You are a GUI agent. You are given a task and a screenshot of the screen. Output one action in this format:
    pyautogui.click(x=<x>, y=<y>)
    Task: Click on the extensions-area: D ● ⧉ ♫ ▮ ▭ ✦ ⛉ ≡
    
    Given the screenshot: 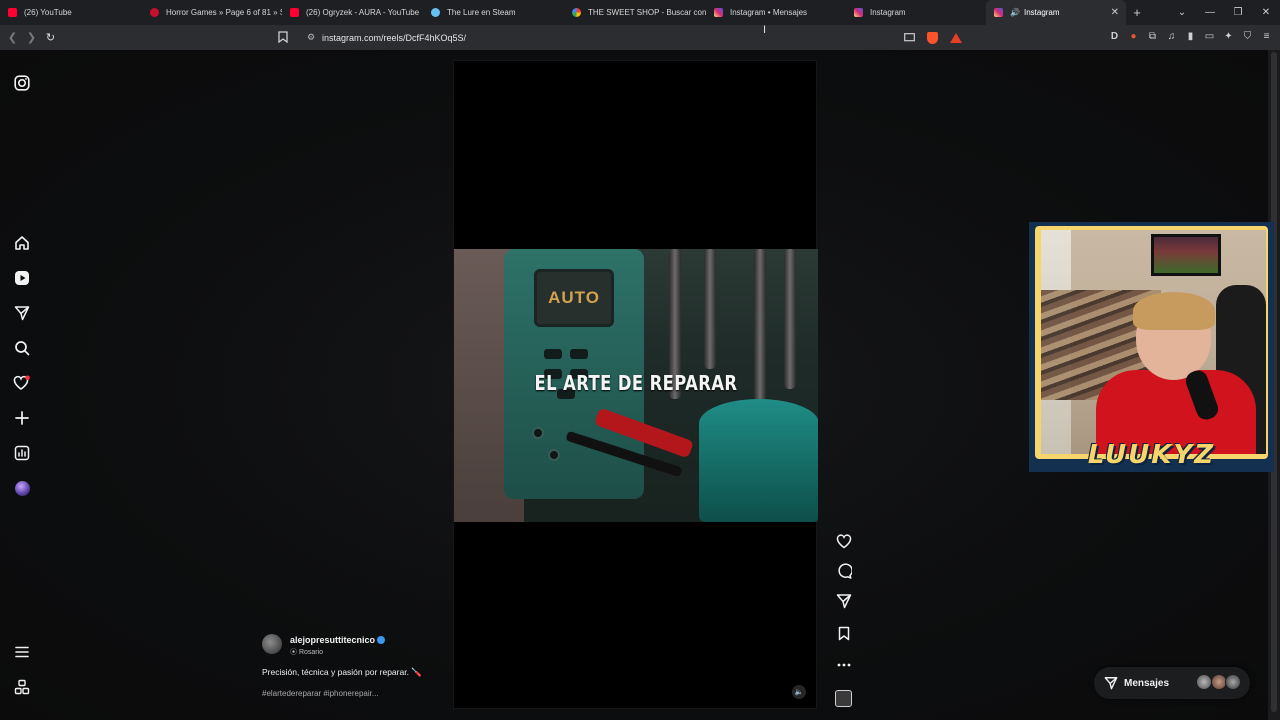 What is the action you would take?
    pyautogui.click(x=1190, y=36)
    